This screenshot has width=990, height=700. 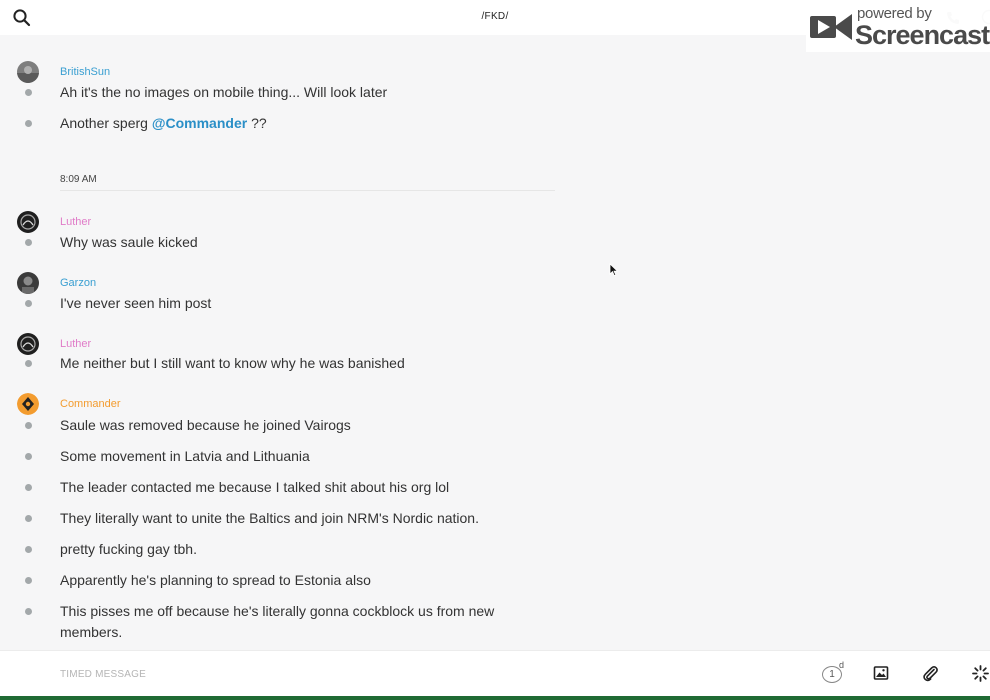 What do you see at coordinates (295, 123) in the screenshot?
I see `message-text: Another sperg @Commander ??` at bounding box center [295, 123].